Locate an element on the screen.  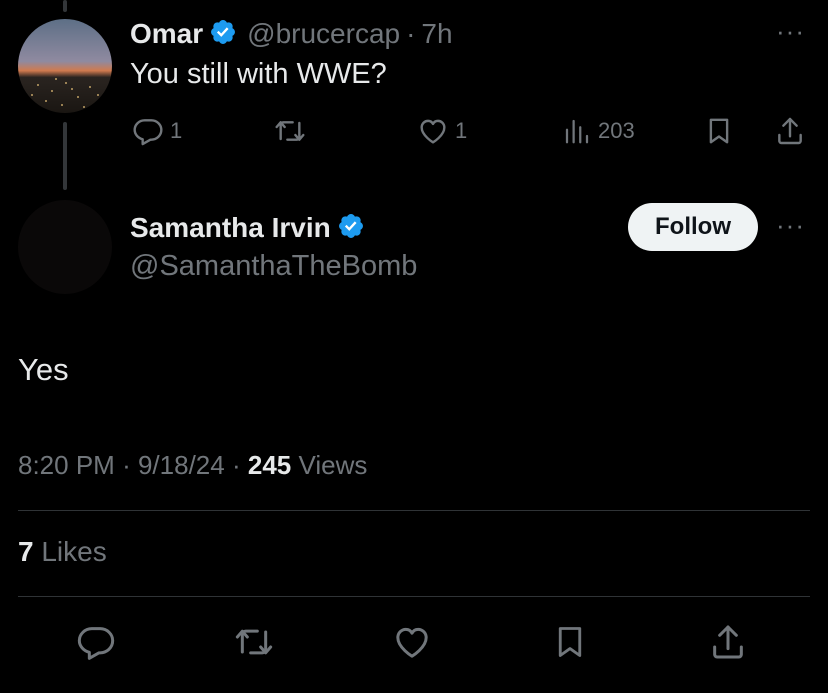
main-more-button: ··· is located at coordinates (790, 225).